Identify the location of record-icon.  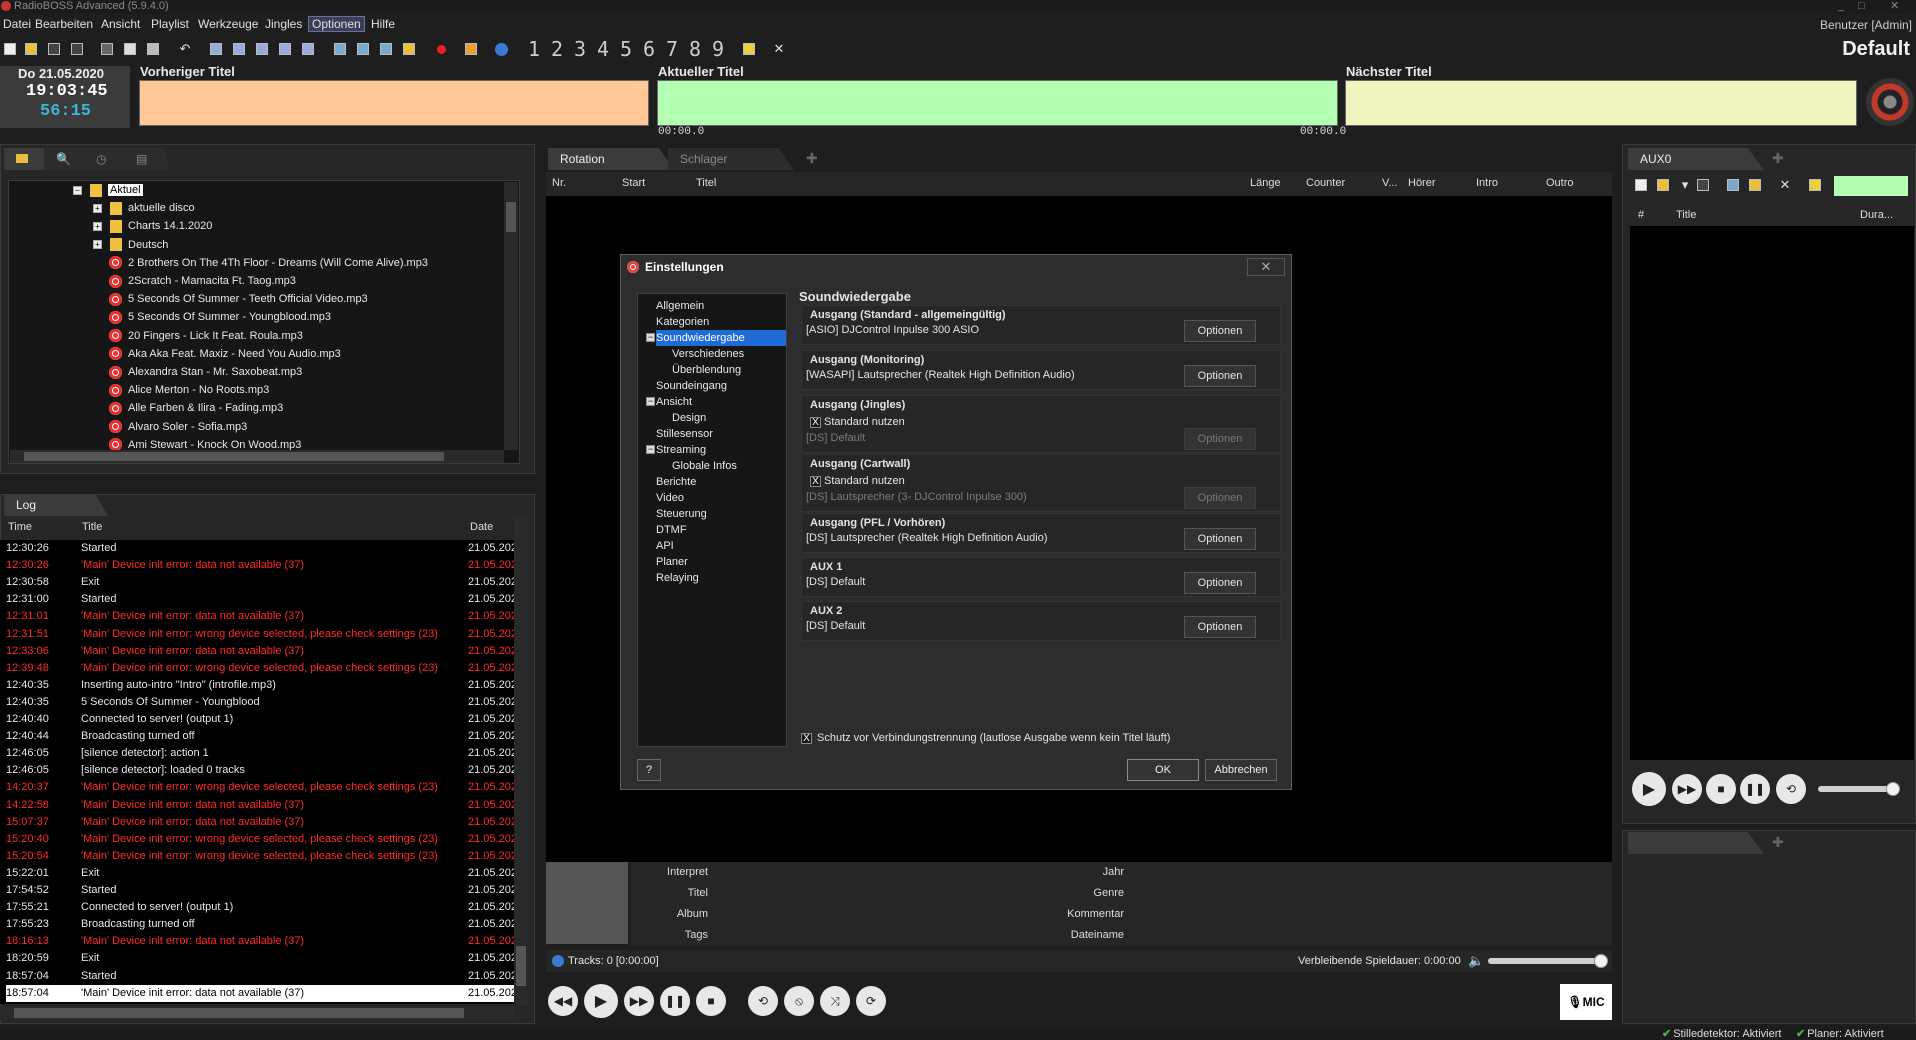
(441, 49).